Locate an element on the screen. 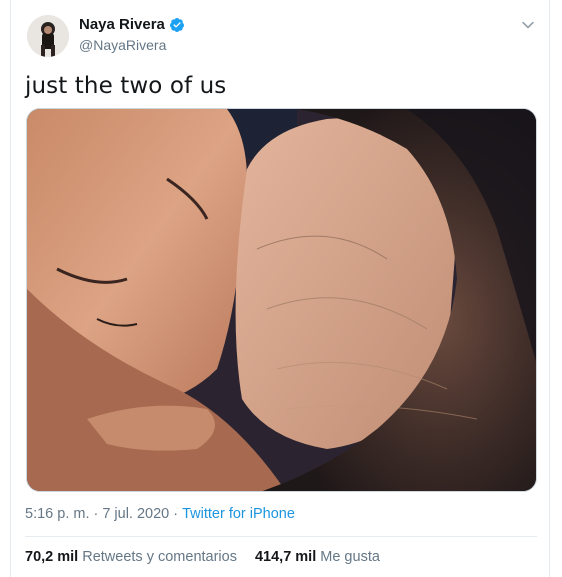 The height and width of the screenshot is (577, 562). likes-label: Me gusta is located at coordinates (350, 557).